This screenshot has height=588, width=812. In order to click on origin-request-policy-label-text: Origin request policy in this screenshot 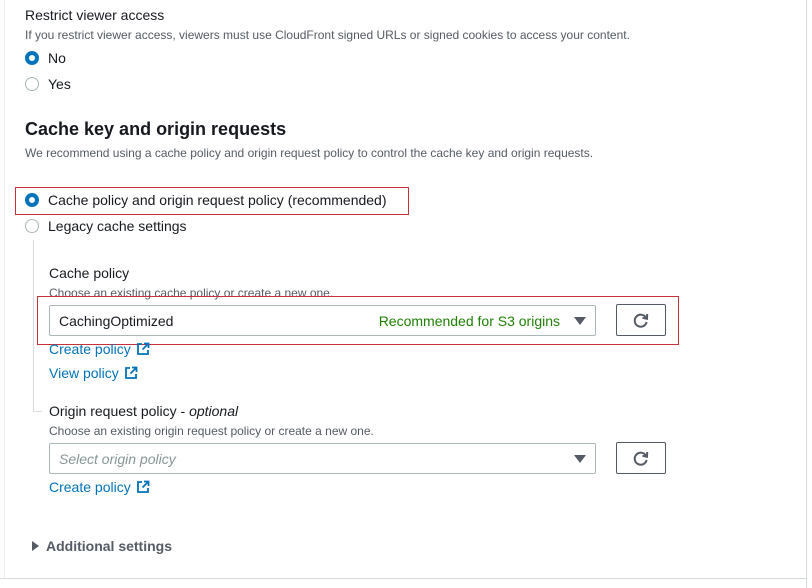, I will do `click(113, 411)`.